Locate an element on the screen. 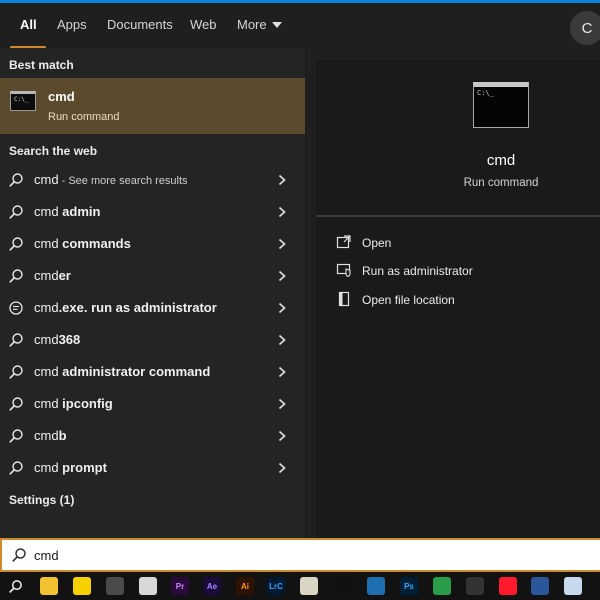 This screenshot has width=600, height=600. web-result-item: cmder is located at coordinates (152, 276).